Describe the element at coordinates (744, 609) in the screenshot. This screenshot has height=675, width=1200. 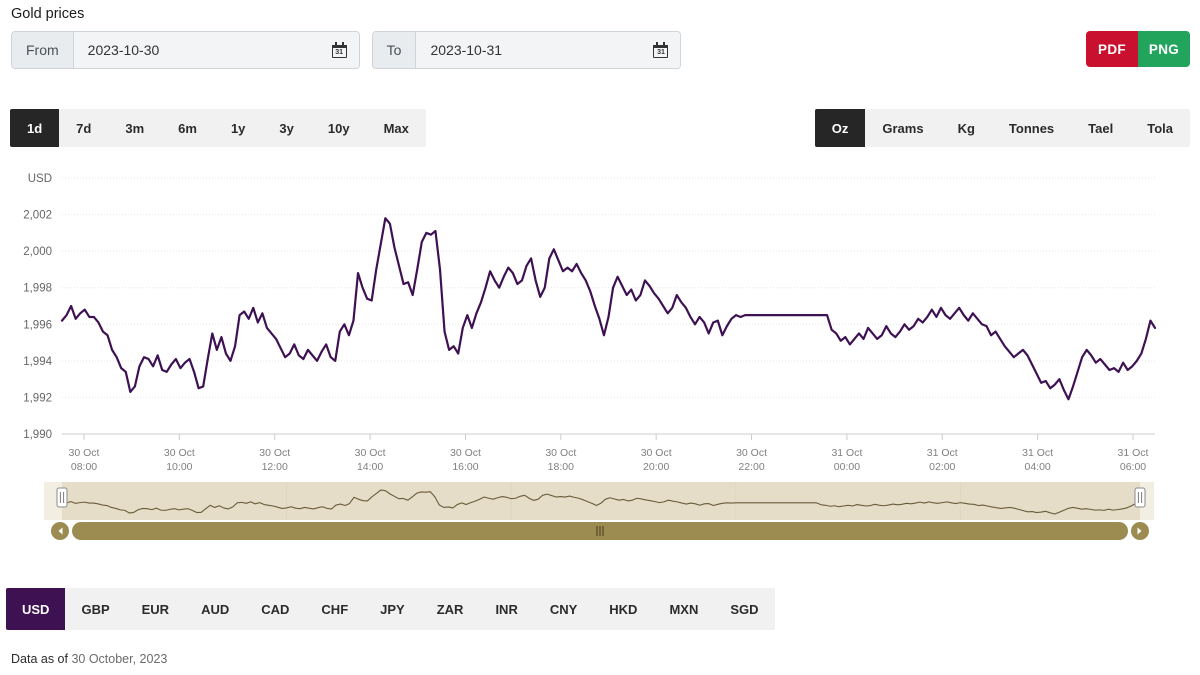
I see `currency-tab-sgd: SGD` at that location.